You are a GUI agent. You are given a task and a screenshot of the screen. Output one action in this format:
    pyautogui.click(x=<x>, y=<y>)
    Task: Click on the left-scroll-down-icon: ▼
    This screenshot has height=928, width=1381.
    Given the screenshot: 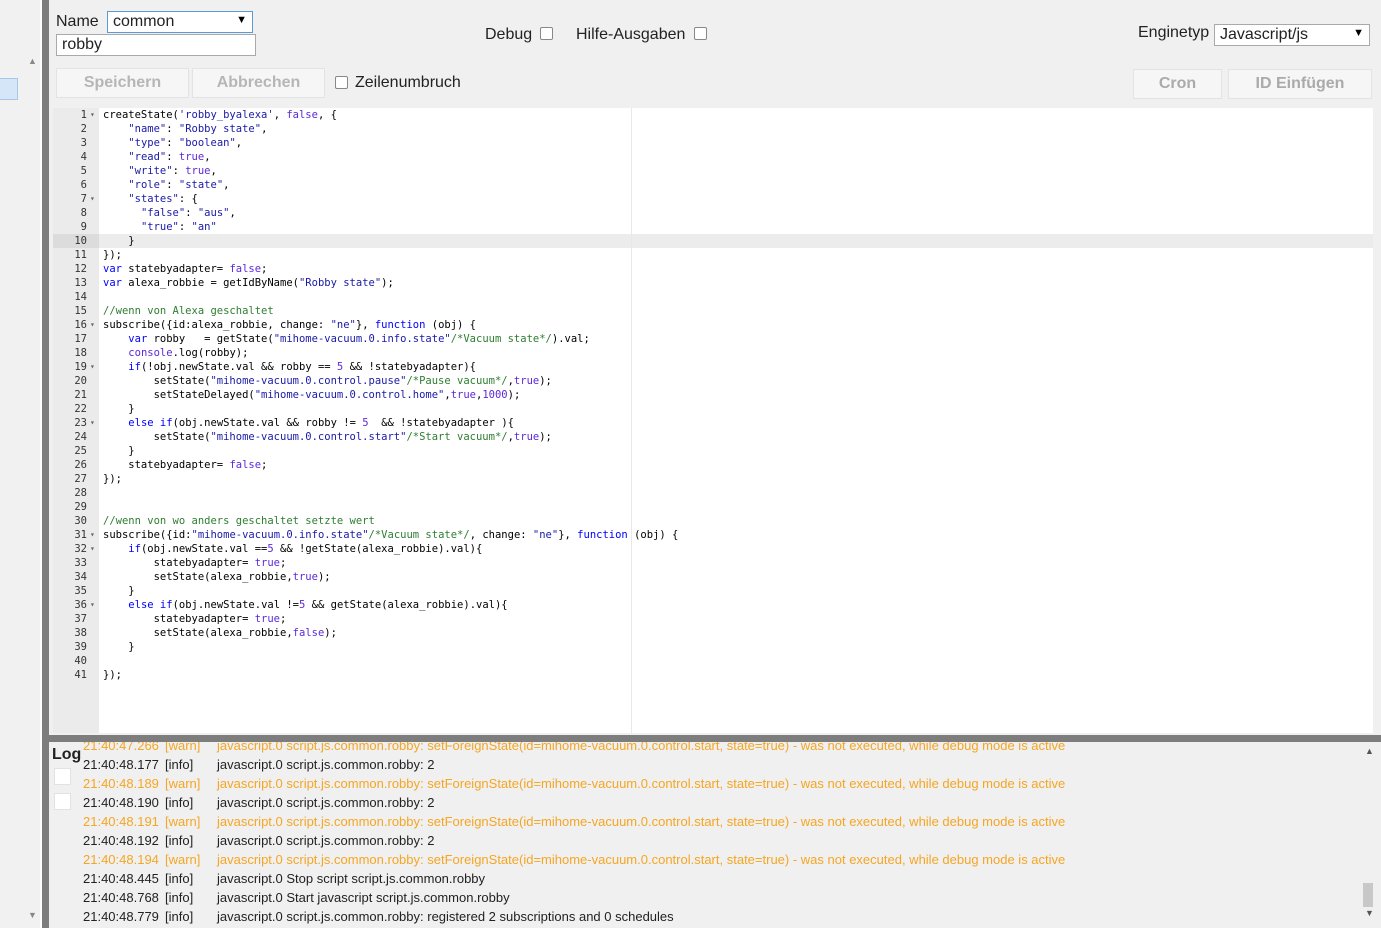 What is the action you would take?
    pyautogui.click(x=32, y=915)
    